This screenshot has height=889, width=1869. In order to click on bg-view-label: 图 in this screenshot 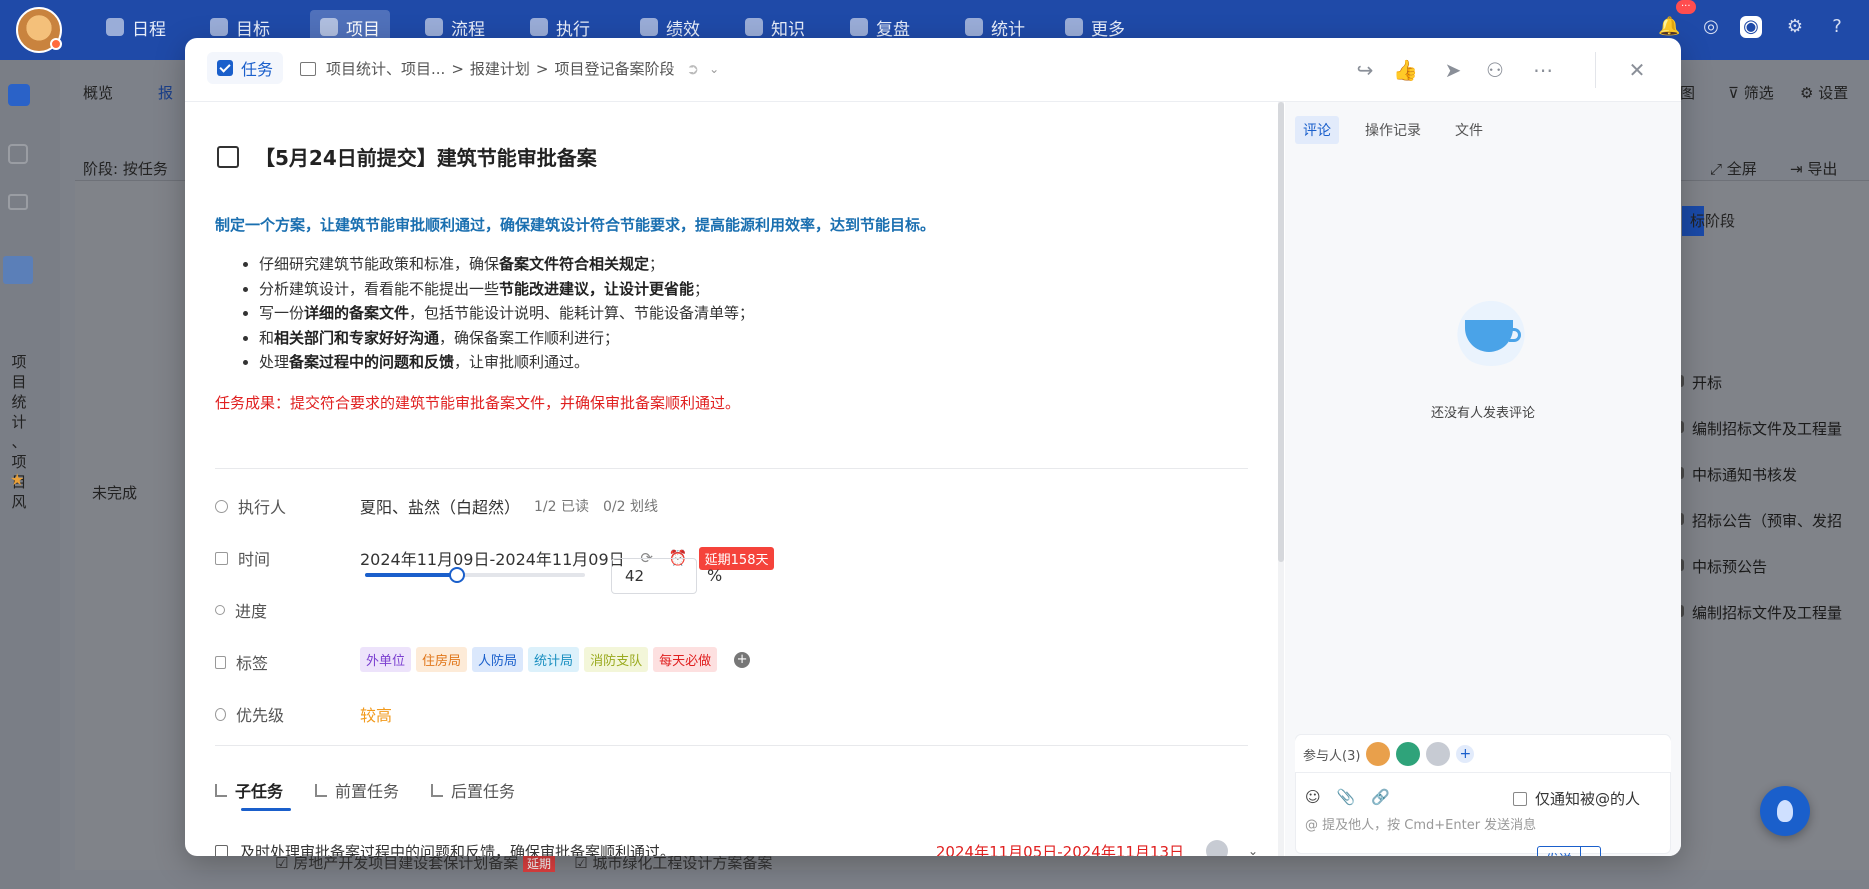, I will do `click(1687, 92)`.